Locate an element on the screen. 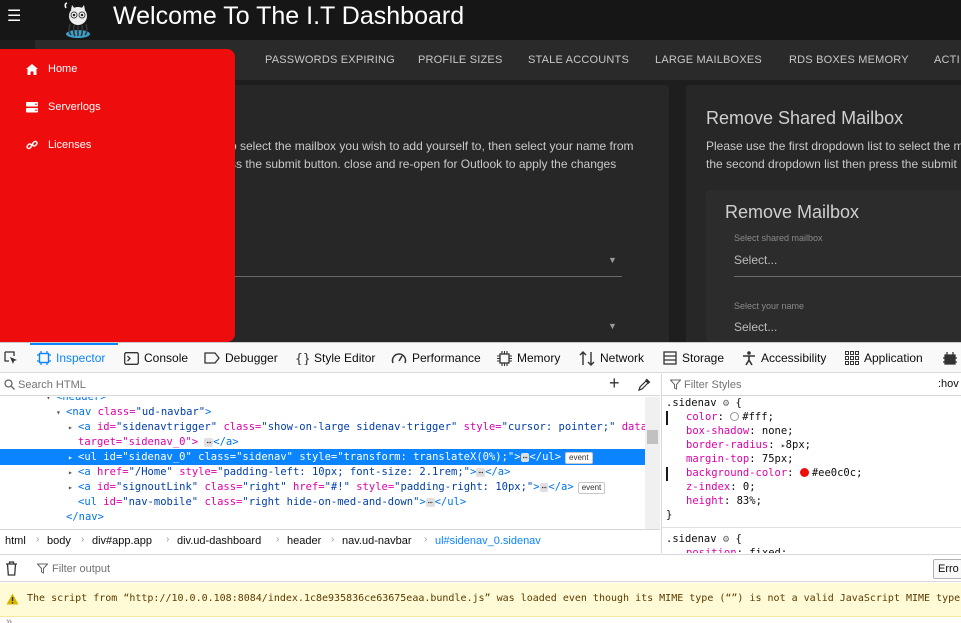 The width and height of the screenshot is (961, 623). storage-icon is located at coordinates (670, 358).